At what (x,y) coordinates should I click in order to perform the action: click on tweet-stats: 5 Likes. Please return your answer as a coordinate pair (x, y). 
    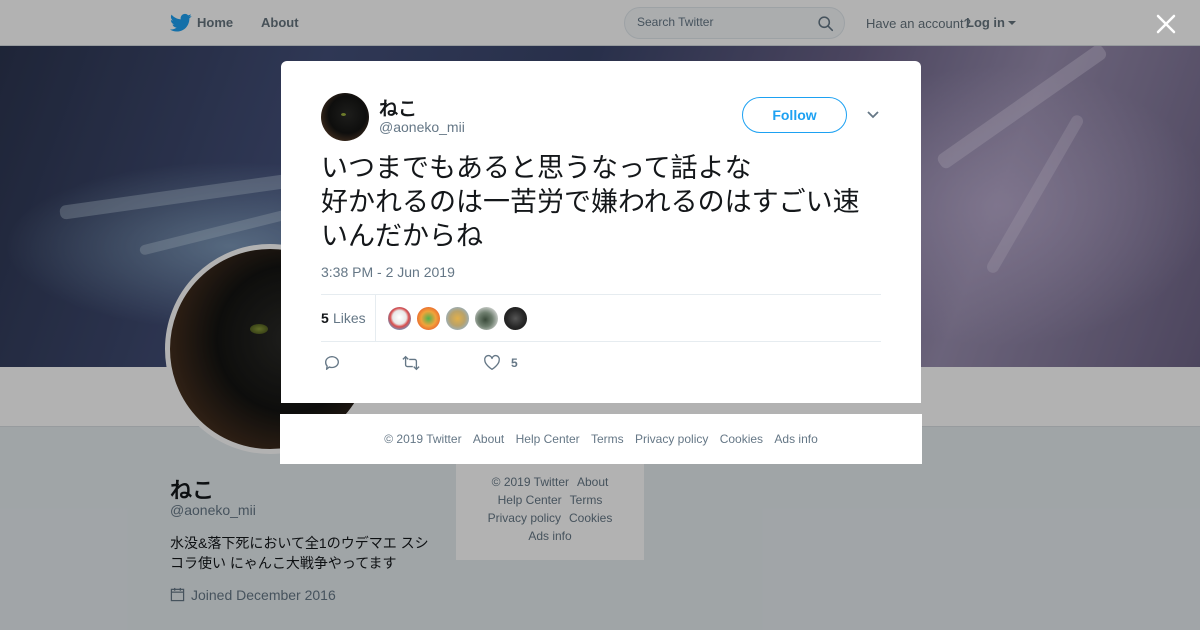
    Looking at the image, I should click on (601, 318).